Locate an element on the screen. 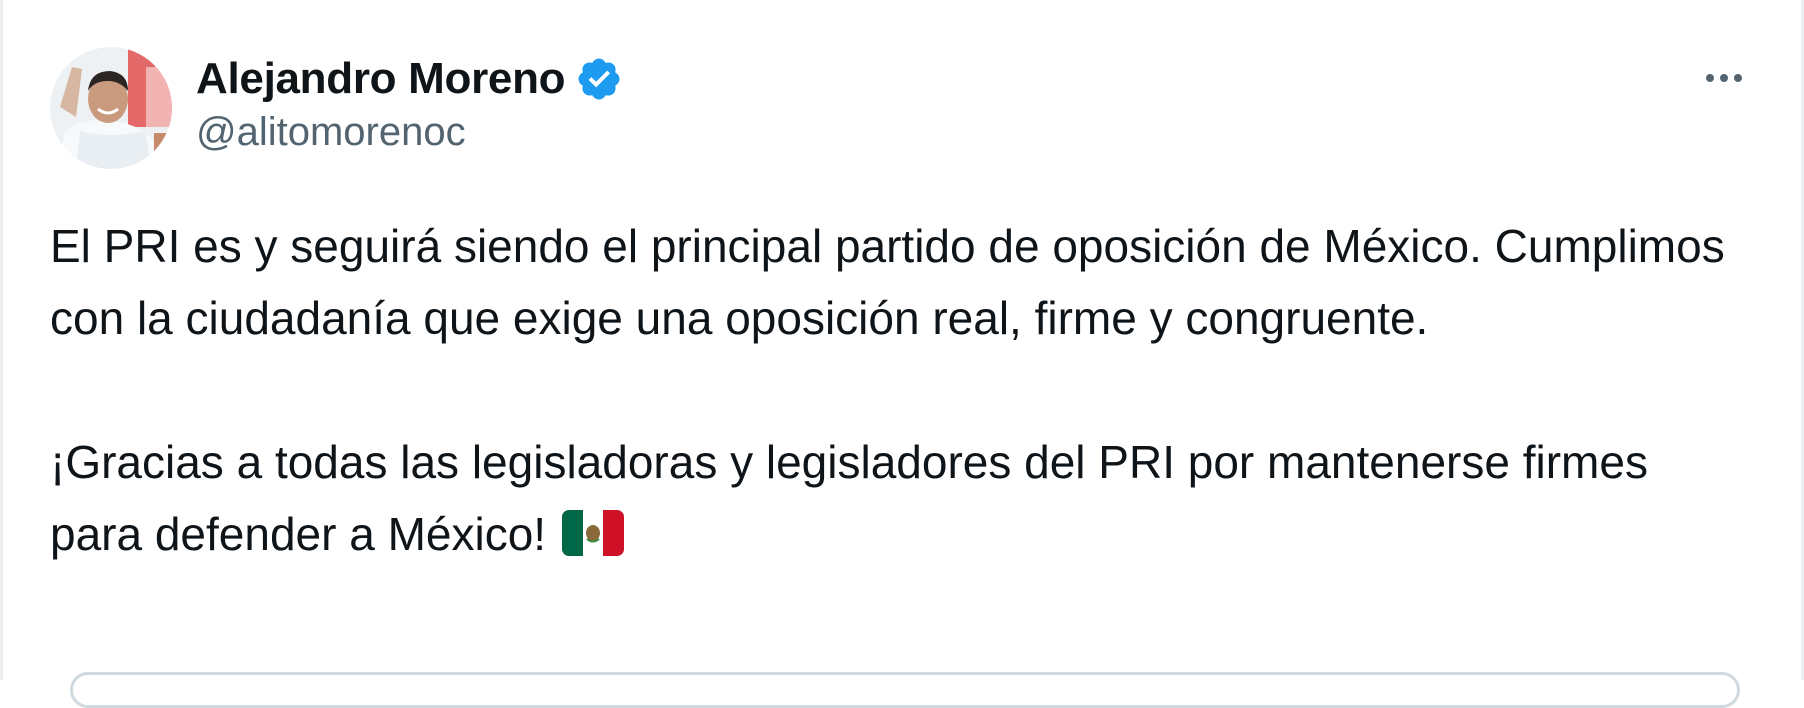 This screenshot has width=1804, height=708. more-options-icon is located at coordinates (1724, 78).